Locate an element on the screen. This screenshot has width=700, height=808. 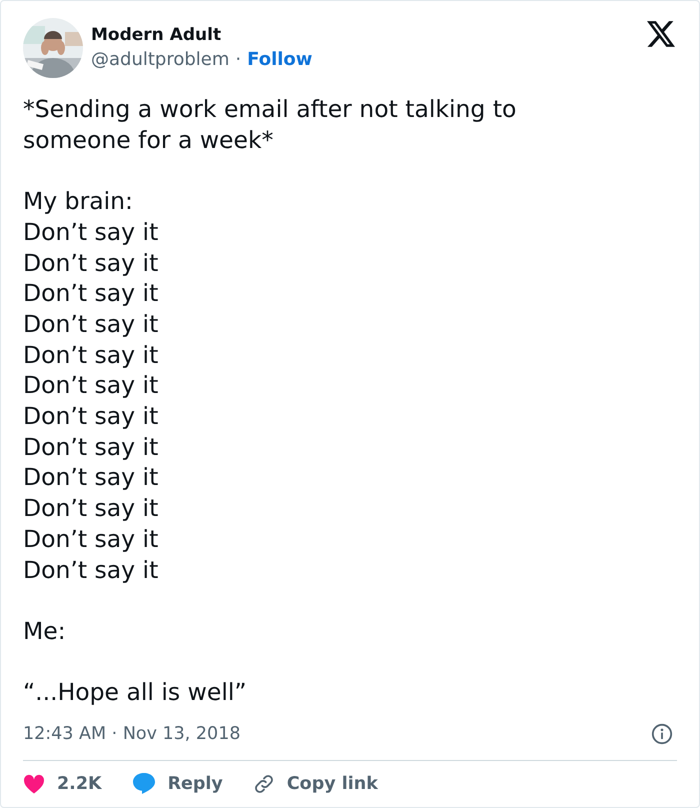
author-handle: @adultproblem is located at coordinates (160, 60).